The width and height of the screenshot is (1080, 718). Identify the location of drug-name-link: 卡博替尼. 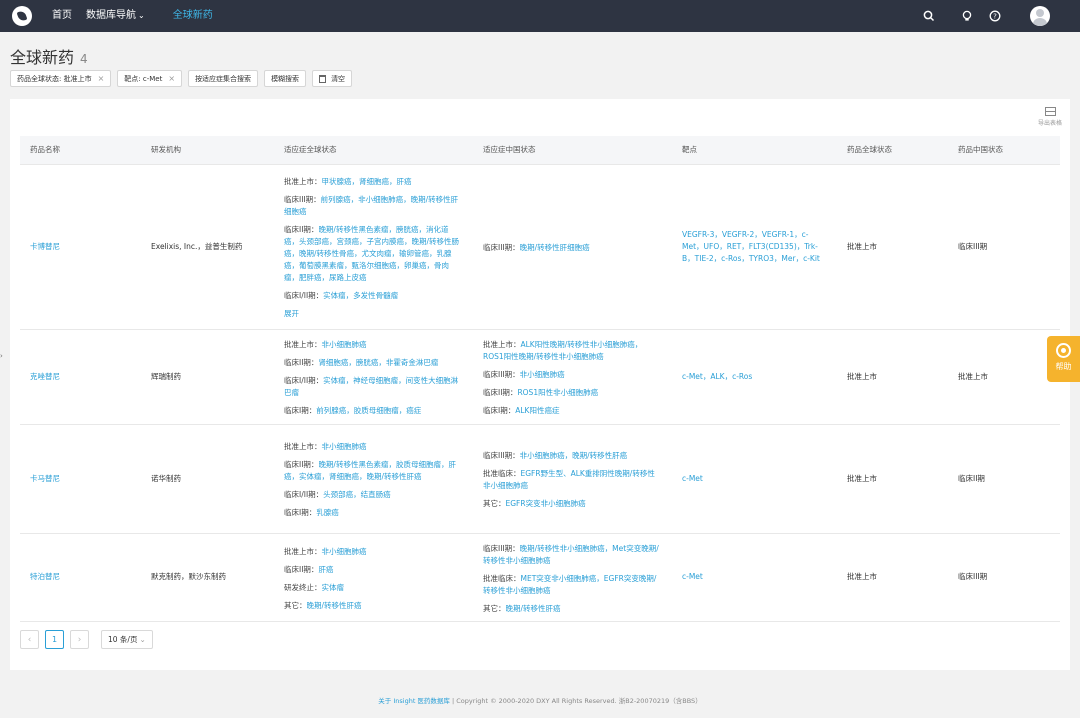
(45, 246).